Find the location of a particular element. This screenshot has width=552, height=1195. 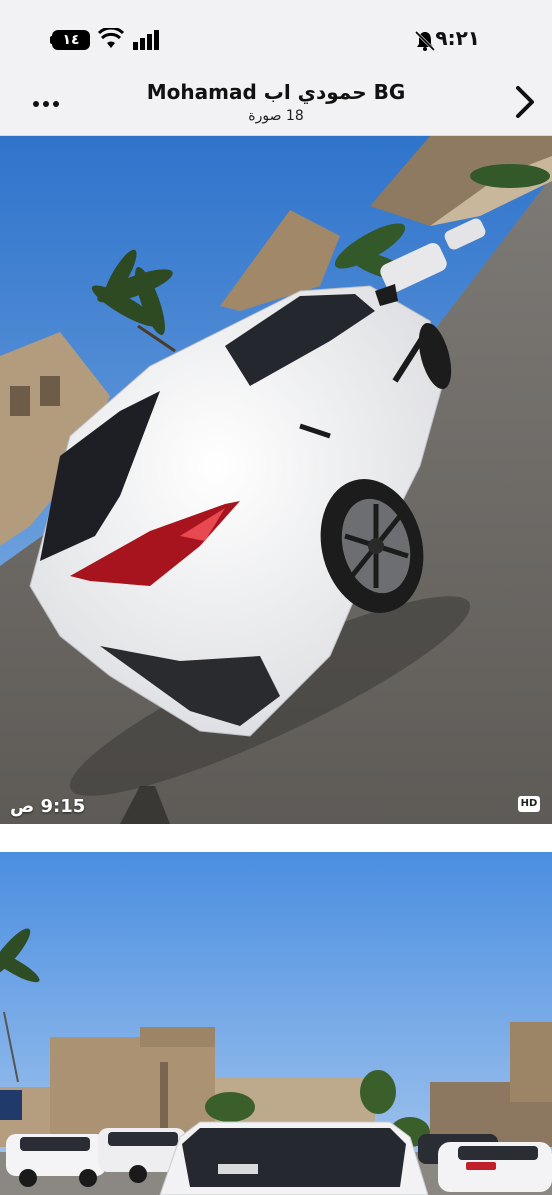

status-time: ٩:٢١ is located at coordinates (457, 38).